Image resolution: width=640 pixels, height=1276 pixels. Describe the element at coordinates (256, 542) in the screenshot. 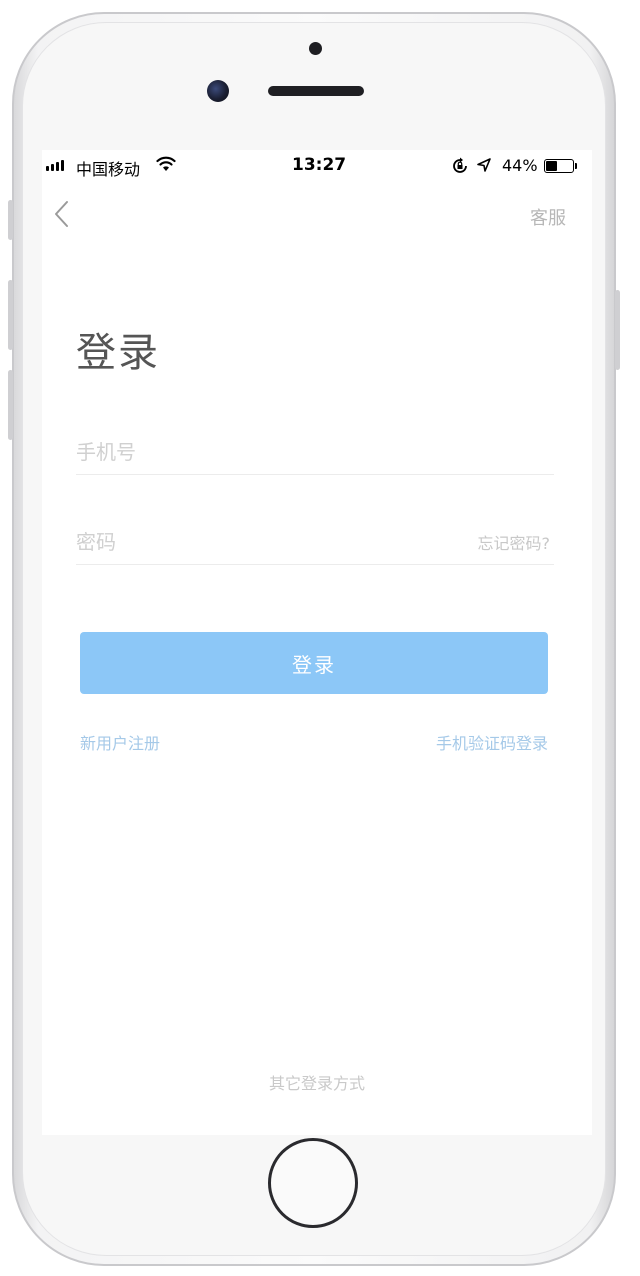

I see `password-input` at that location.